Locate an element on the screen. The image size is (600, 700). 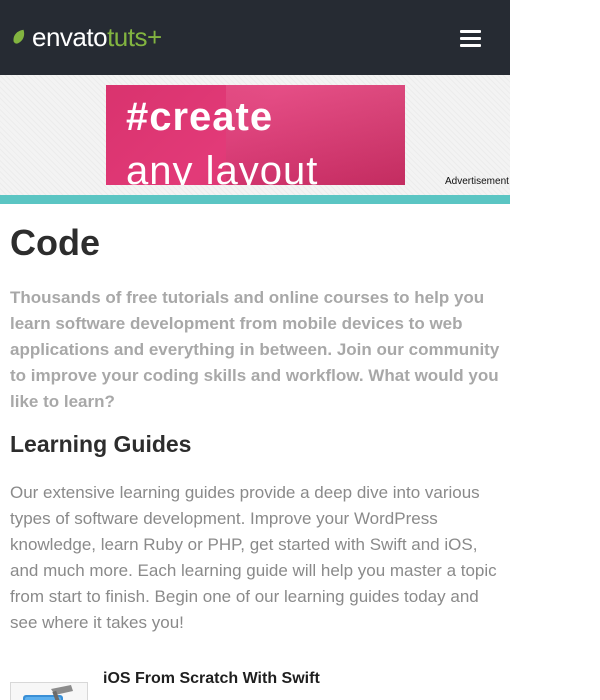
ad-banner: #create any layout is located at coordinates (255, 135).